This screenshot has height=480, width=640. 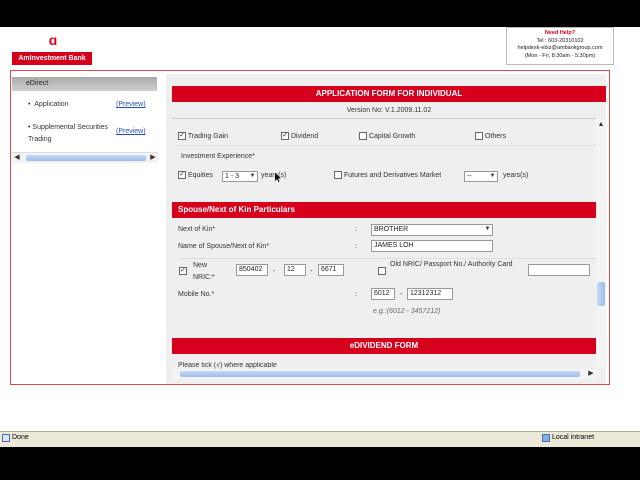 I want to click on next-of-kin-label: Next of Kin*, so click(x=196, y=229).